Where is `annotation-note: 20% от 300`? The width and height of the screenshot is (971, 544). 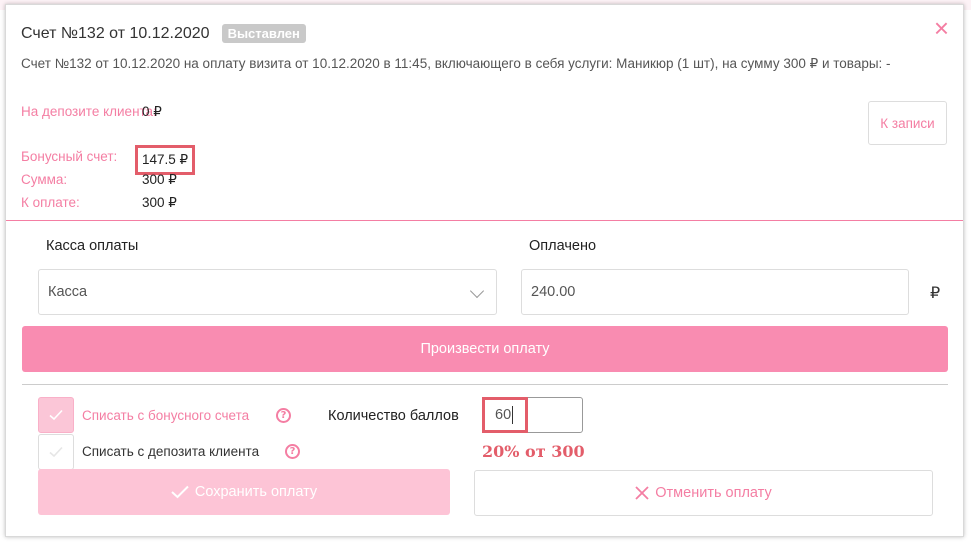
annotation-note: 20% от 300 is located at coordinates (533, 451).